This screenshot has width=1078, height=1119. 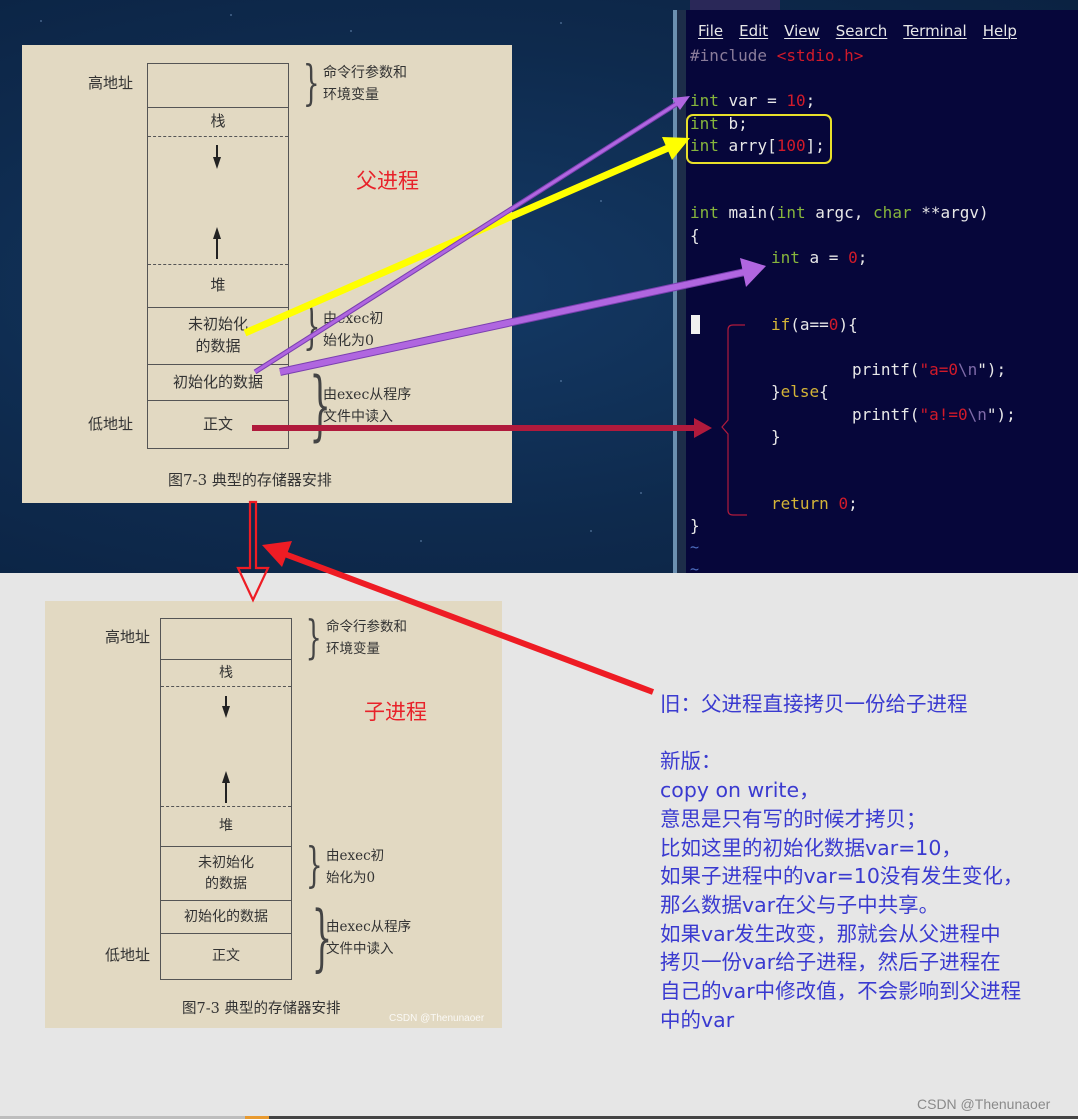 What do you see at coordinates (740, 790) in the screenshot?
I see `note-line: copy on write，` at bounding box center [740, 790].